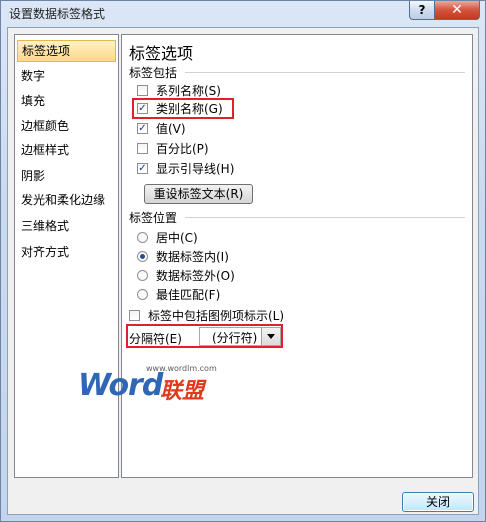 This screenshot has height=522, width=486. Describe the element at coordinates (188, 91) in the screenshot. I see `option-label: 系列名称(S)` at that location.